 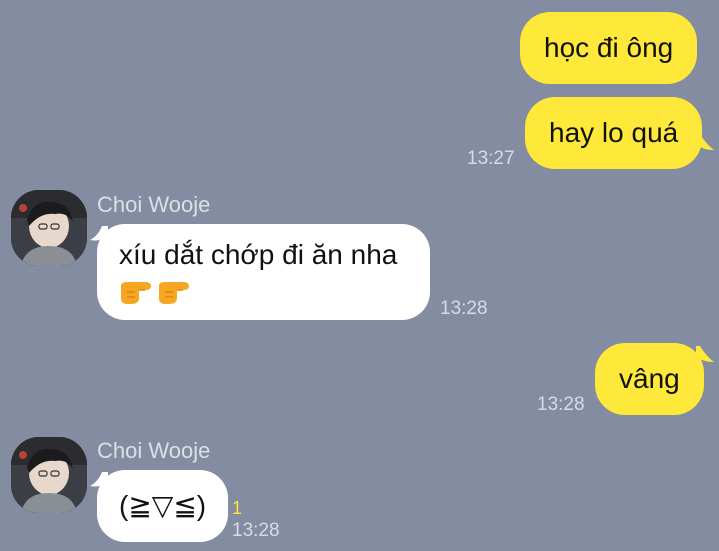 I want to click on message-timestamp: 13:27, so click(x=491, y=158).